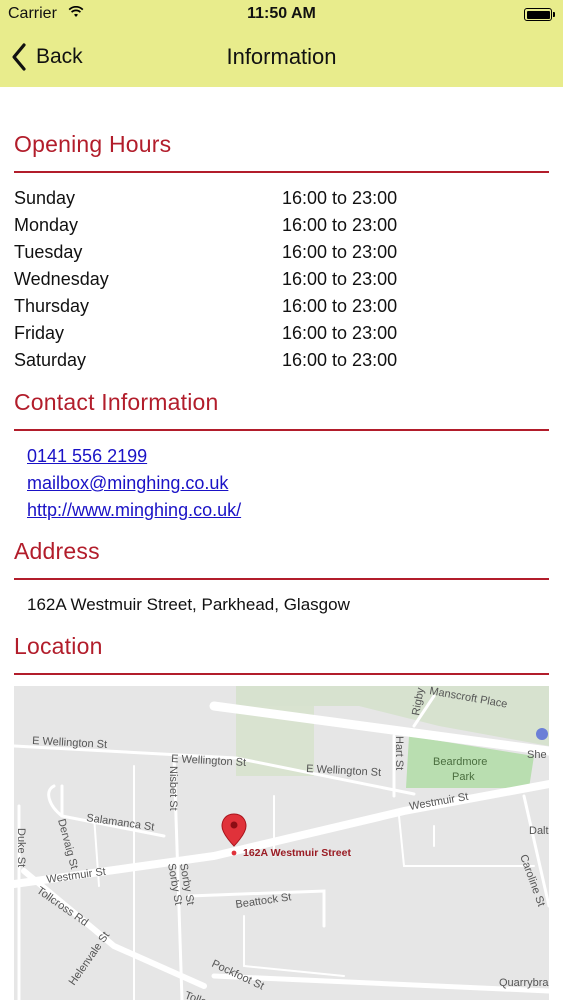  I want to click on day-label: Wednesday, so click(61, 279).